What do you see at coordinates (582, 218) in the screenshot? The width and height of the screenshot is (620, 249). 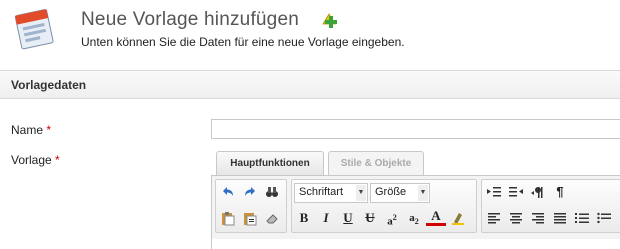 I see `numbered-list-icon` at bounding box center [582, 218].